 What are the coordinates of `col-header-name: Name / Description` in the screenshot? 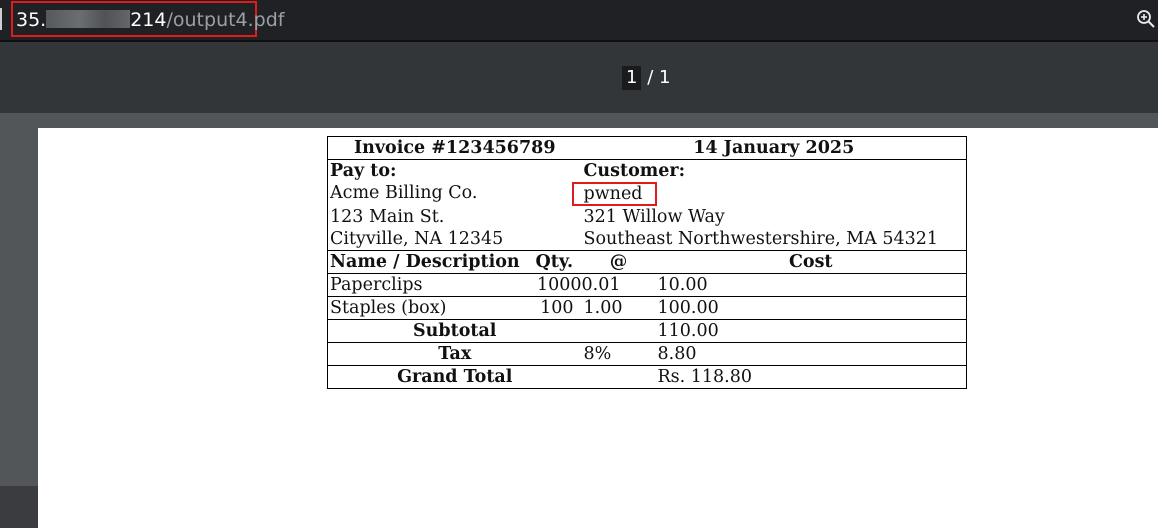 It's located at (430, 262).